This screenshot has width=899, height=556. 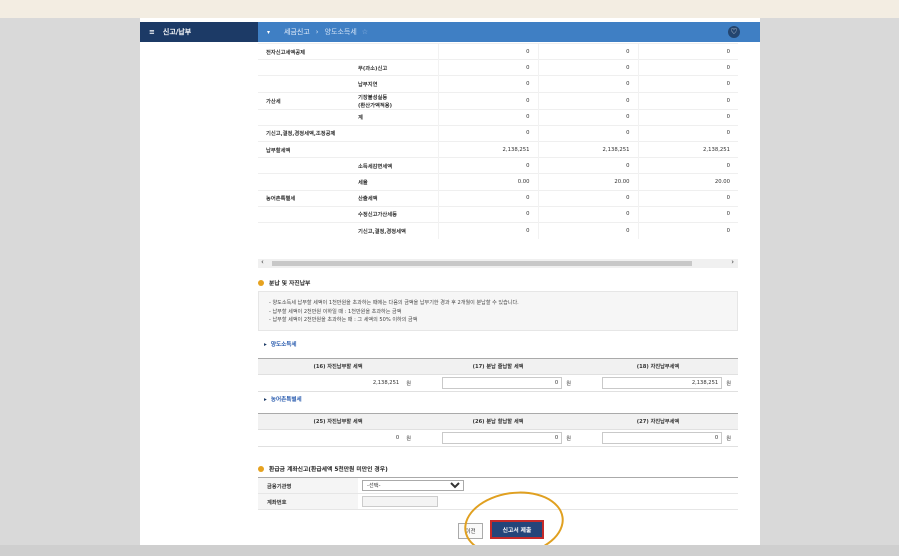 What do you see at coordinates (368, 199) in the screenshot?
I see `row-item-text: 산출세액` at bounding box center [368, 199].